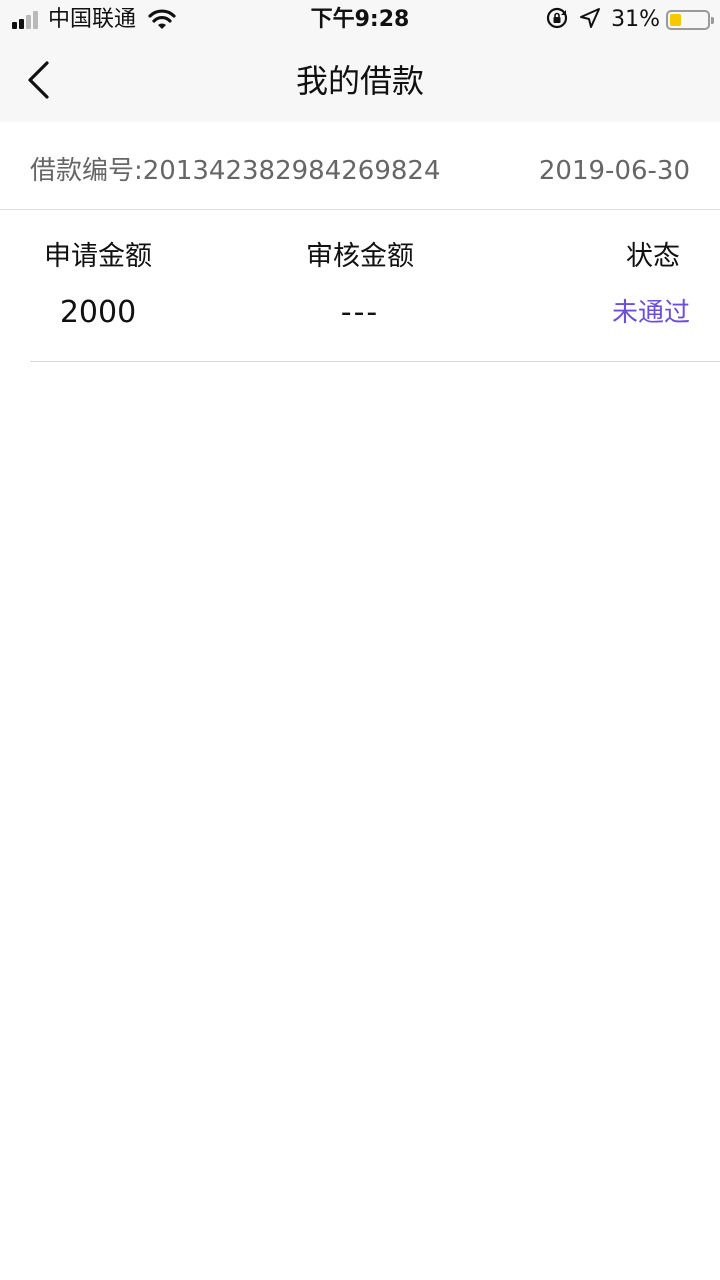 The height and width of the screenshot is (1280, 720). I want to click on location-arrow-icon, so click(590, 20).